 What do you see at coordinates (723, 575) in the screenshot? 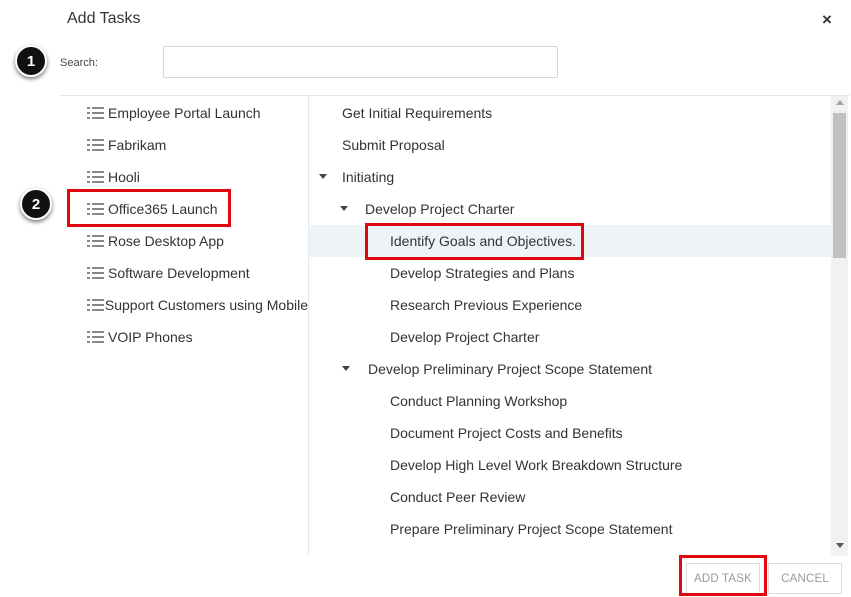
I see `callout-box-add-task` at bounding box center [723, 575].